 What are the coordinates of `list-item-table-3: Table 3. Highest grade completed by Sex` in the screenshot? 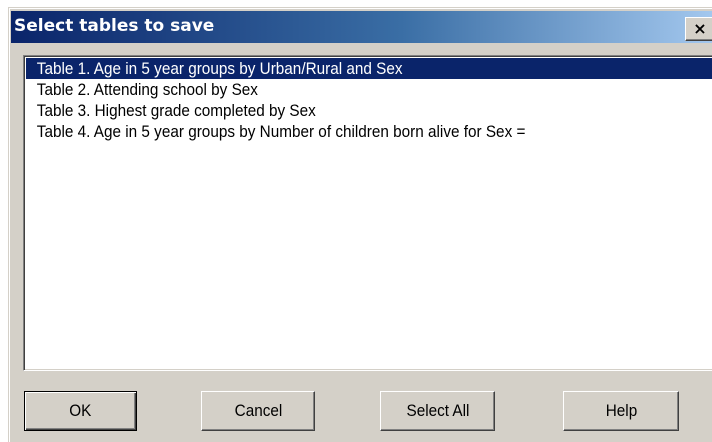 It's located at (341, 110).